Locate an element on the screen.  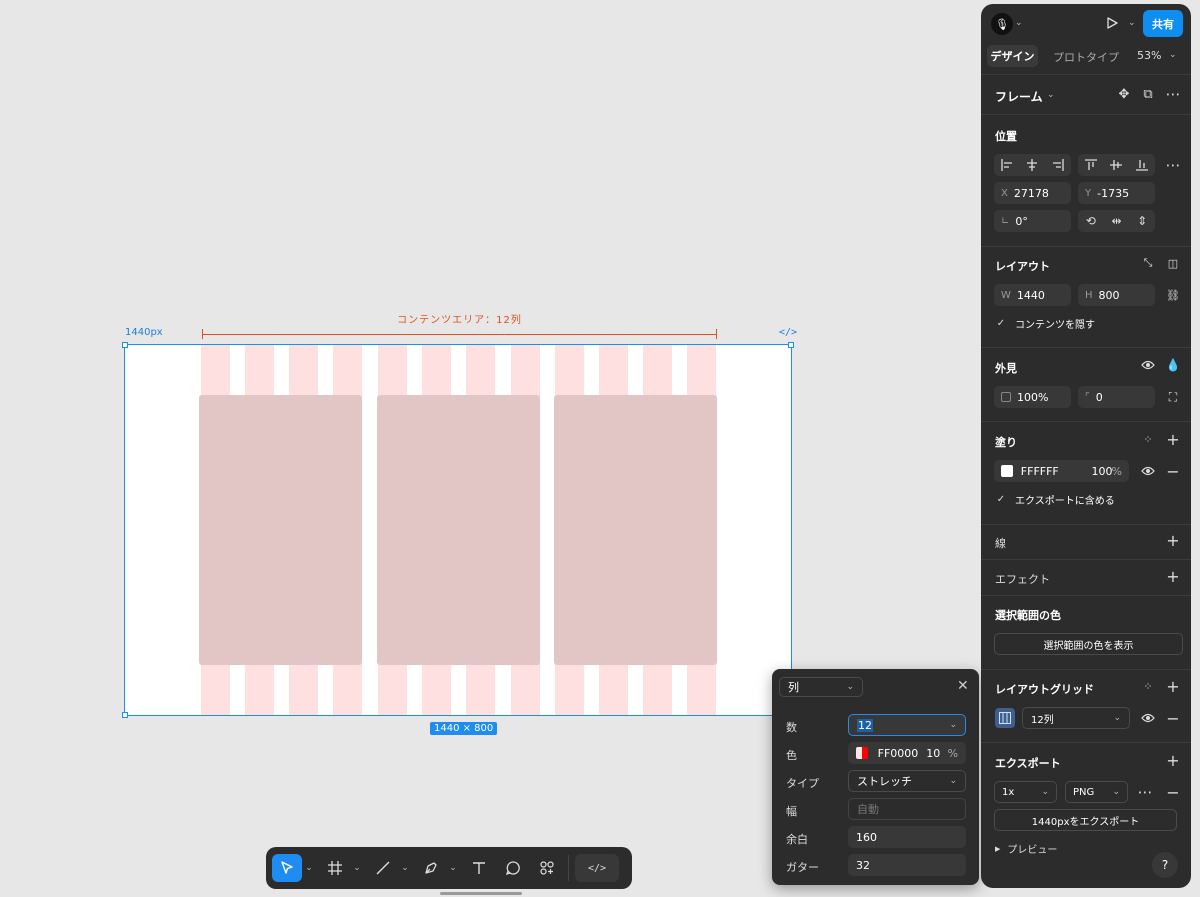
frame-label: フレーム is located at coordinates (1019, 96).